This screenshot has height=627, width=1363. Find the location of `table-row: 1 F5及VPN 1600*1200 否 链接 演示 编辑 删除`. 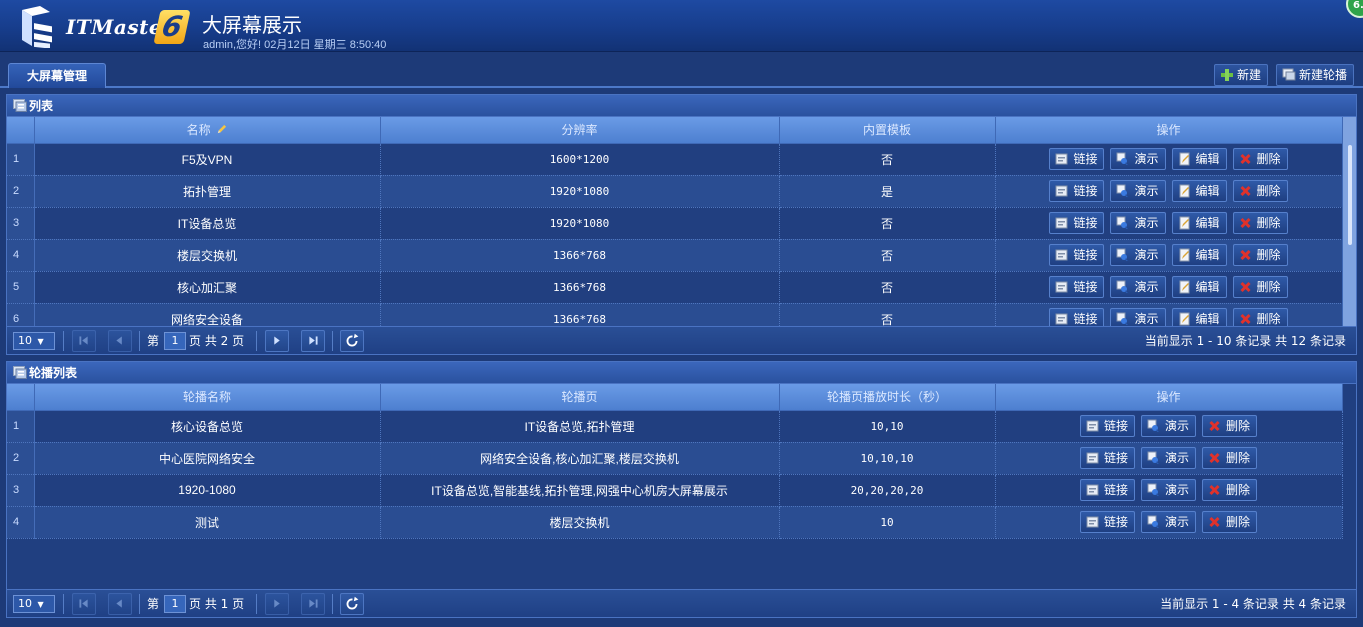

table-row: 1 F5及VPN 1600*1200 否 链接 演示 编辑 删除 is located at coordinates (675, 159).